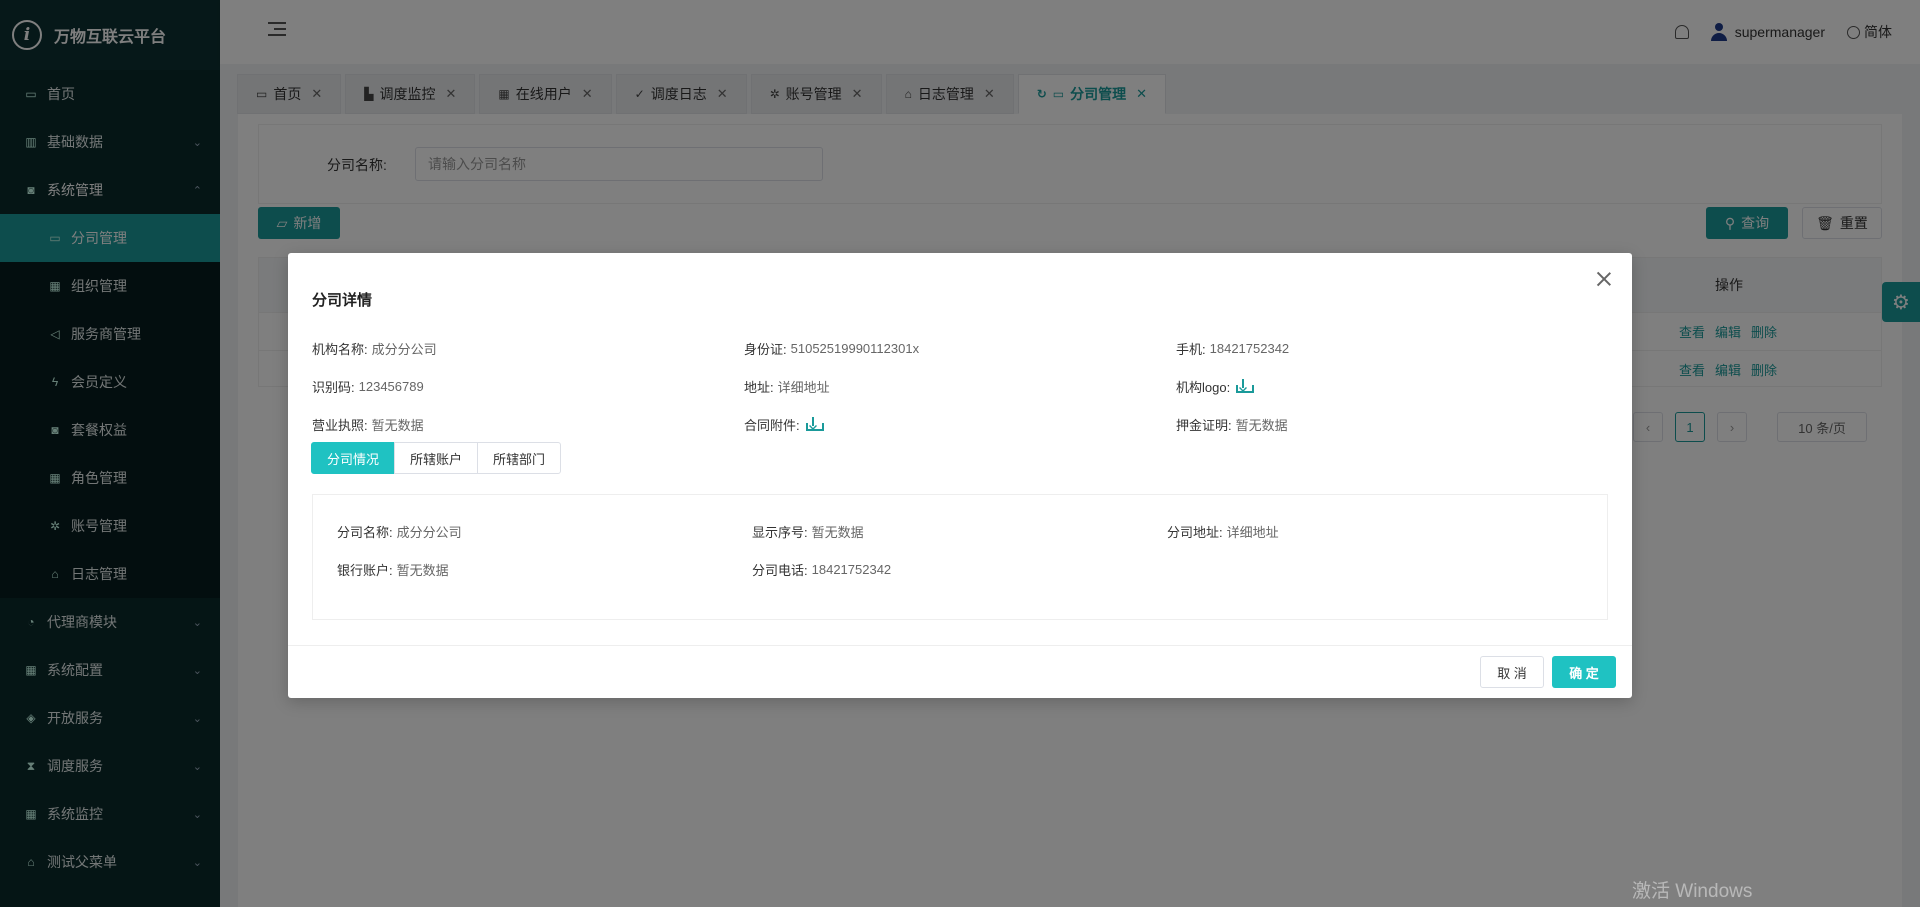 The width and height of the screenshot is (1920, 907). Describe the element at coordinates (1604, 279) in the screenshot. I see `close-icon` at that location.